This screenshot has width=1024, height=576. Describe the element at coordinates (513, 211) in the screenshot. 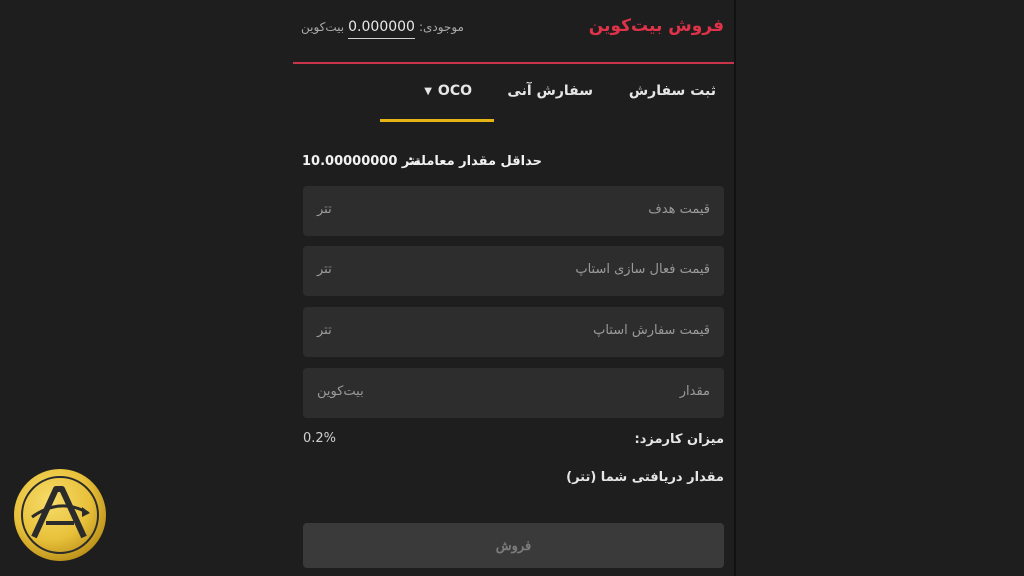

I see `target-price-input: قیمت هدف تتر` at that location.